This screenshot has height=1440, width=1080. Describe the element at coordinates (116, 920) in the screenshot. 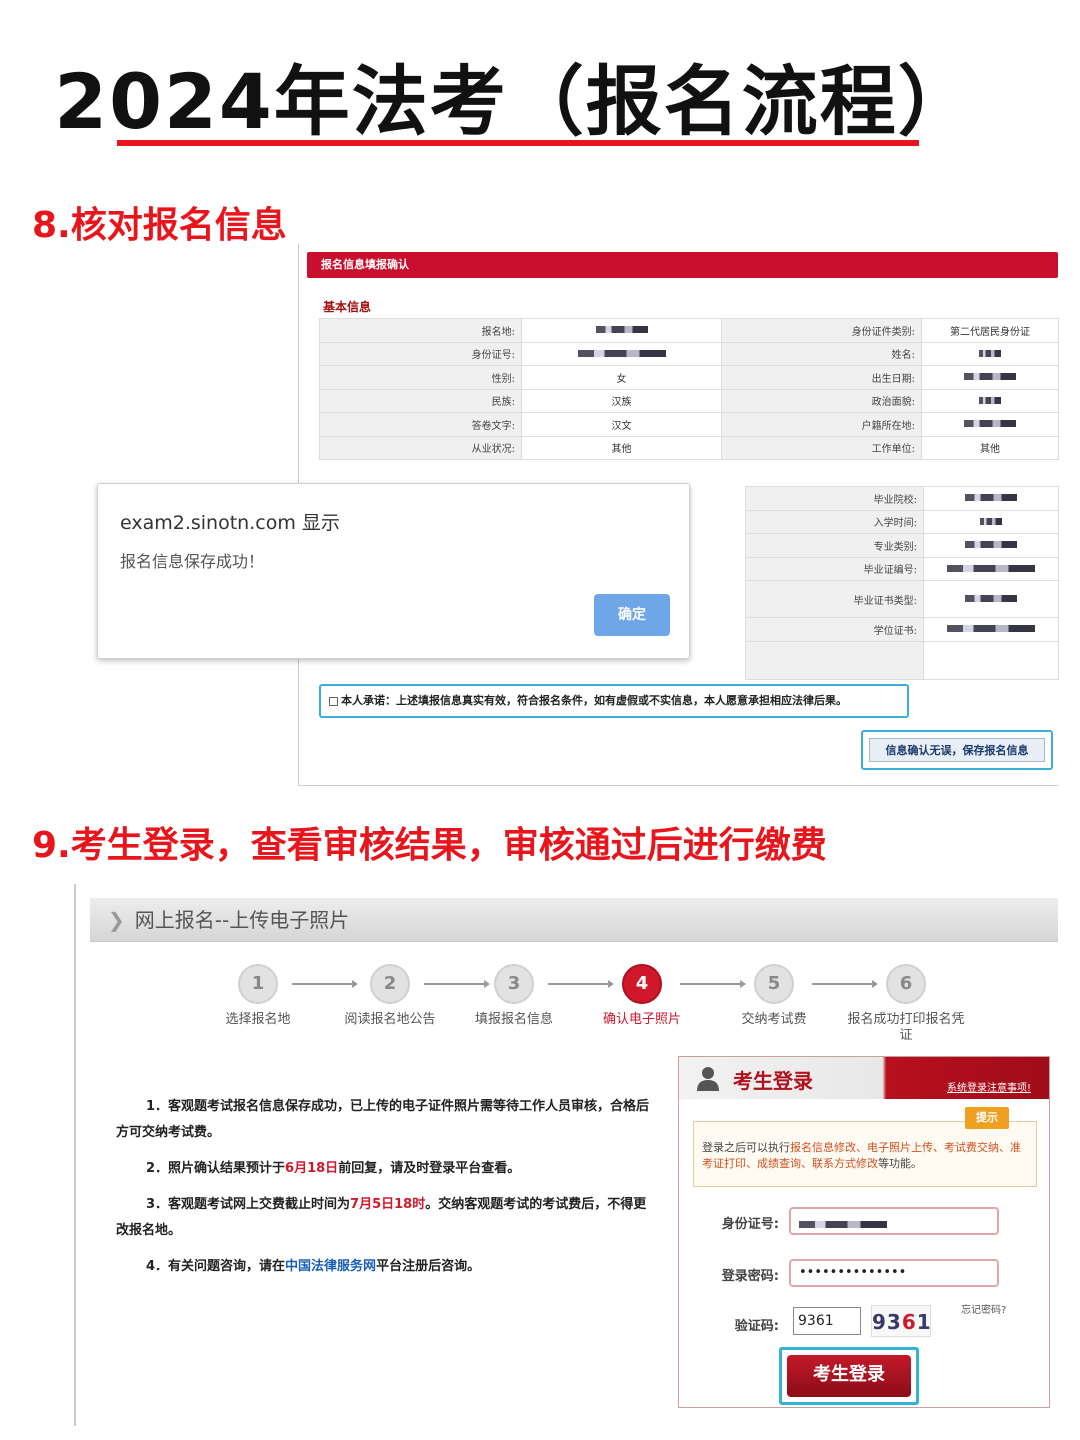

I see `chevron-right-icon: ❯` at that location.